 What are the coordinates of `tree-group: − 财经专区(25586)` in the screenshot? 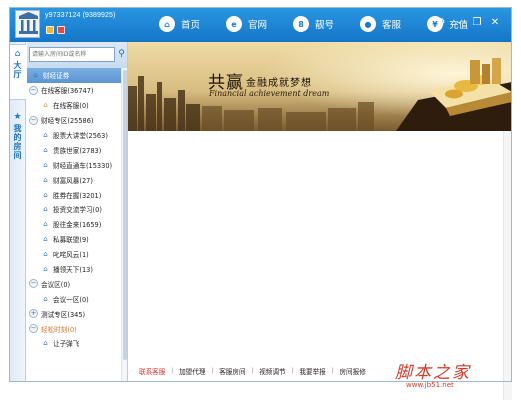 It's located at (74, 120).